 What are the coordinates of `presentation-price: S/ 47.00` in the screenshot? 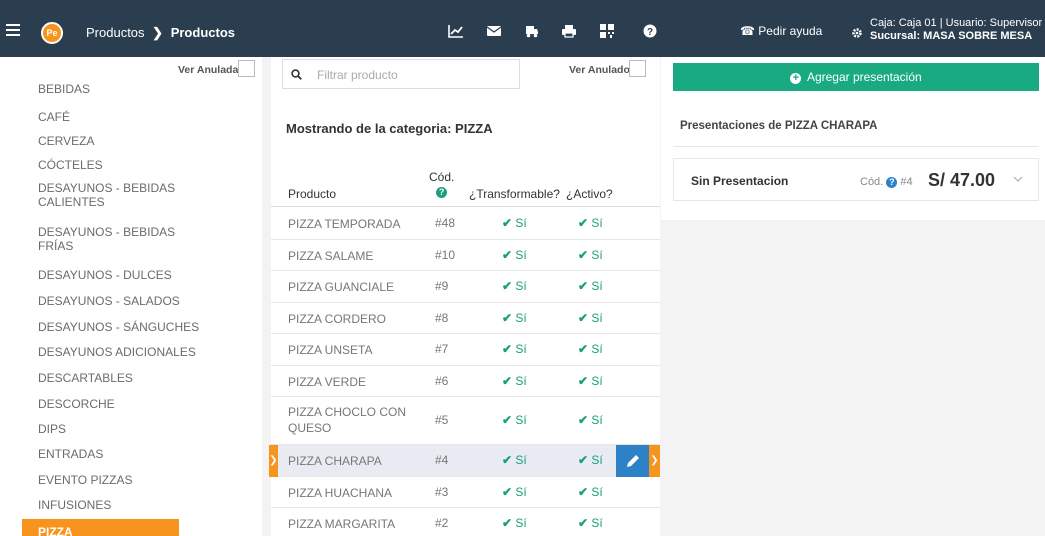 It's located at (962, 180).